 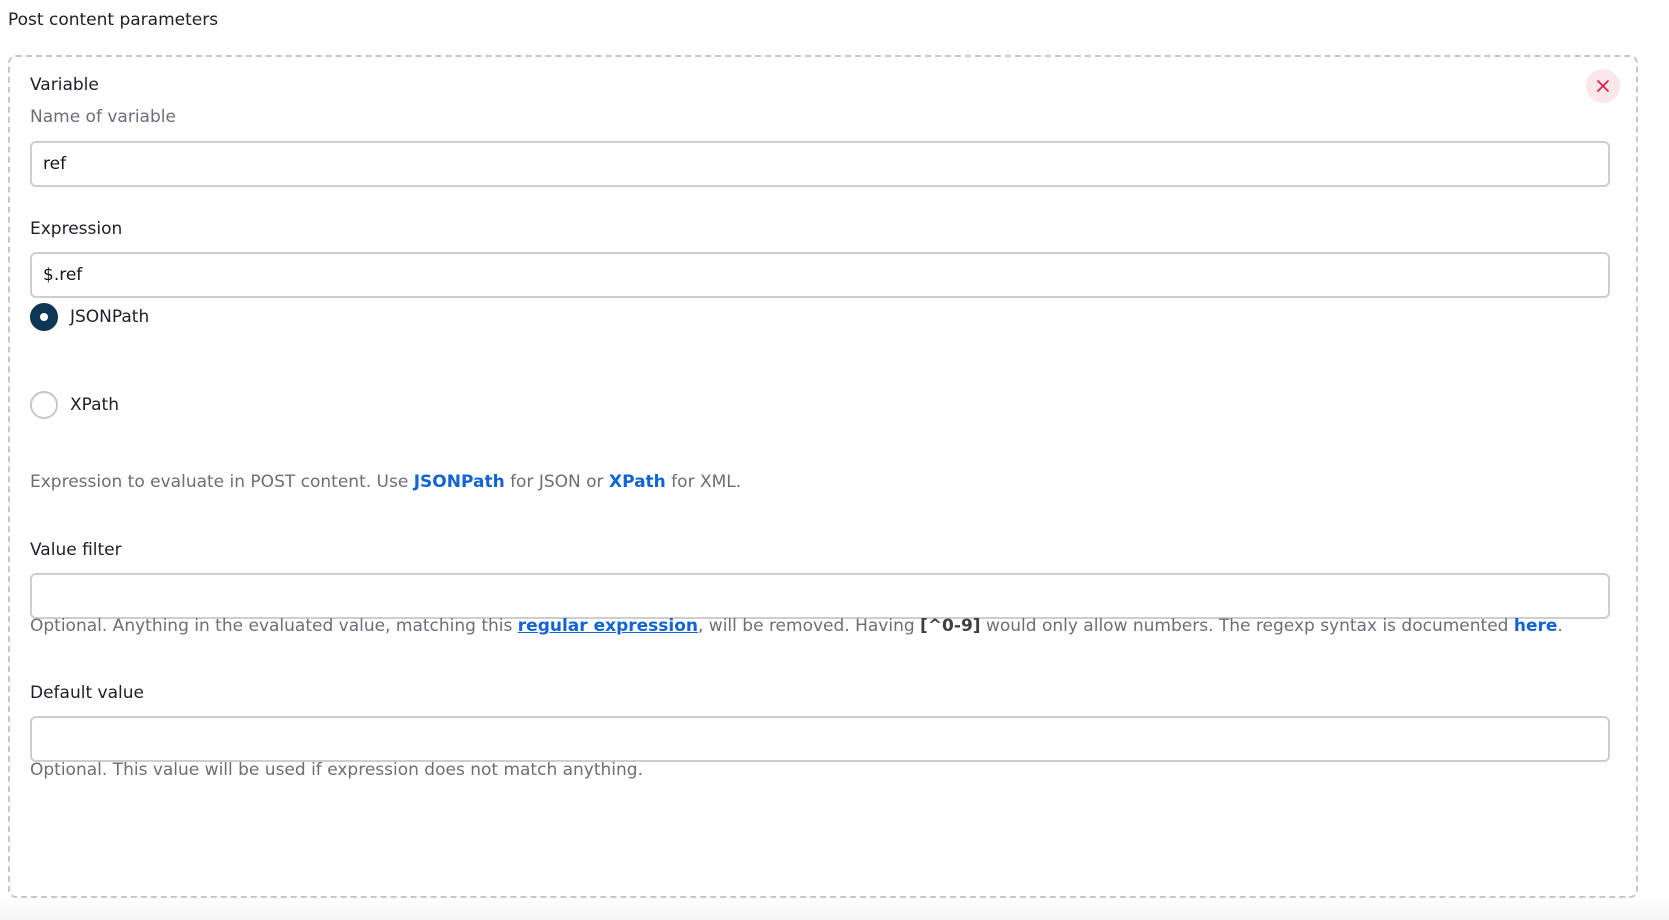 I want to click on radio-jsonpath-label: JSONPath, so click(x=110, y=317).